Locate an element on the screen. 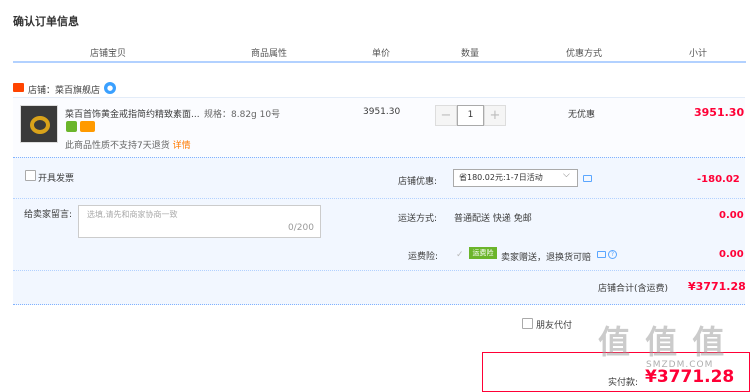 This screenshot has height=392, width=750. unit-price: 3951.30 is located at coordinates (382, 112).